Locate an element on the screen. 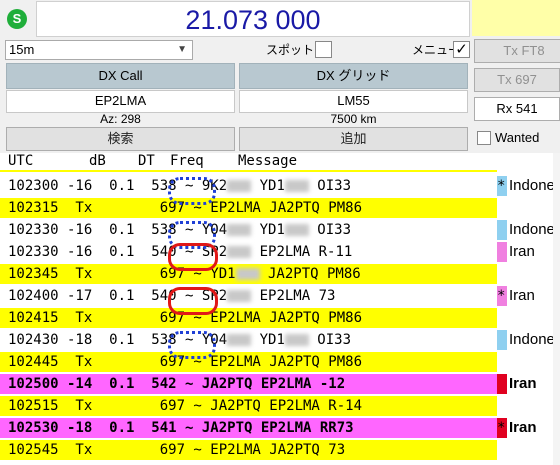 The height and width of the screenshot is (465, 560). header-utc: UTC is located at coordinates (21, 161).